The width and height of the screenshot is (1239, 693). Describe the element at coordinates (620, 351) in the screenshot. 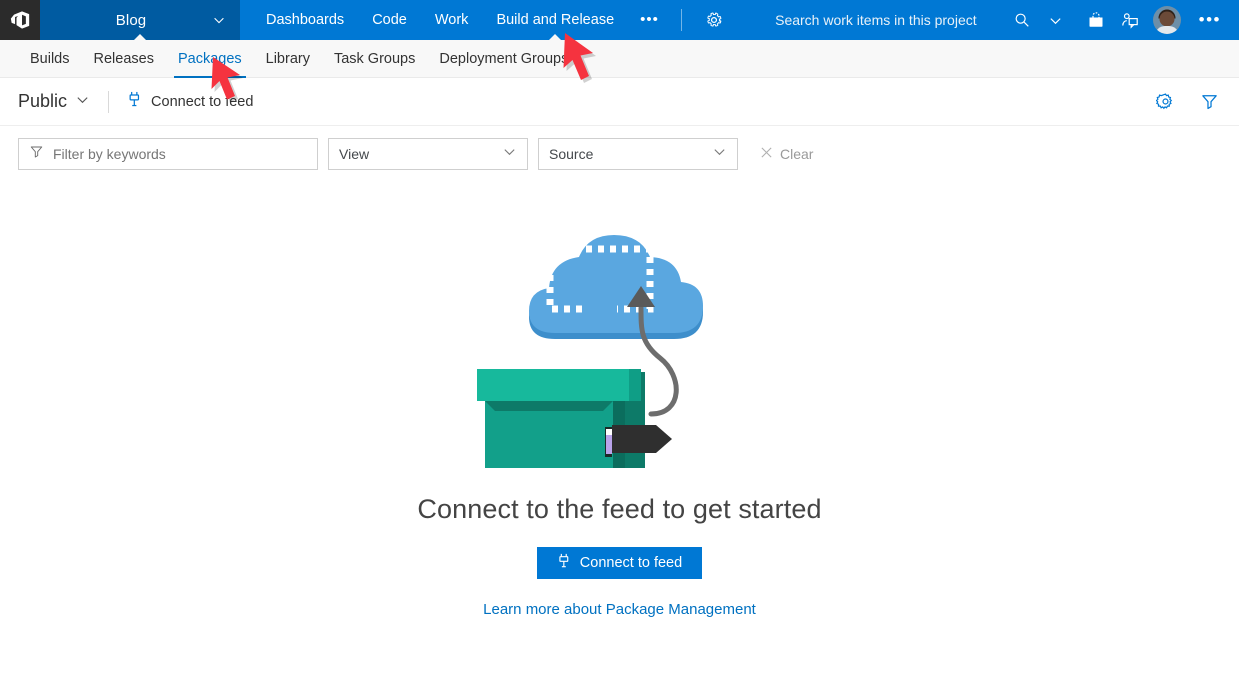

I see `cloud-upload-package-illustration` at that location.